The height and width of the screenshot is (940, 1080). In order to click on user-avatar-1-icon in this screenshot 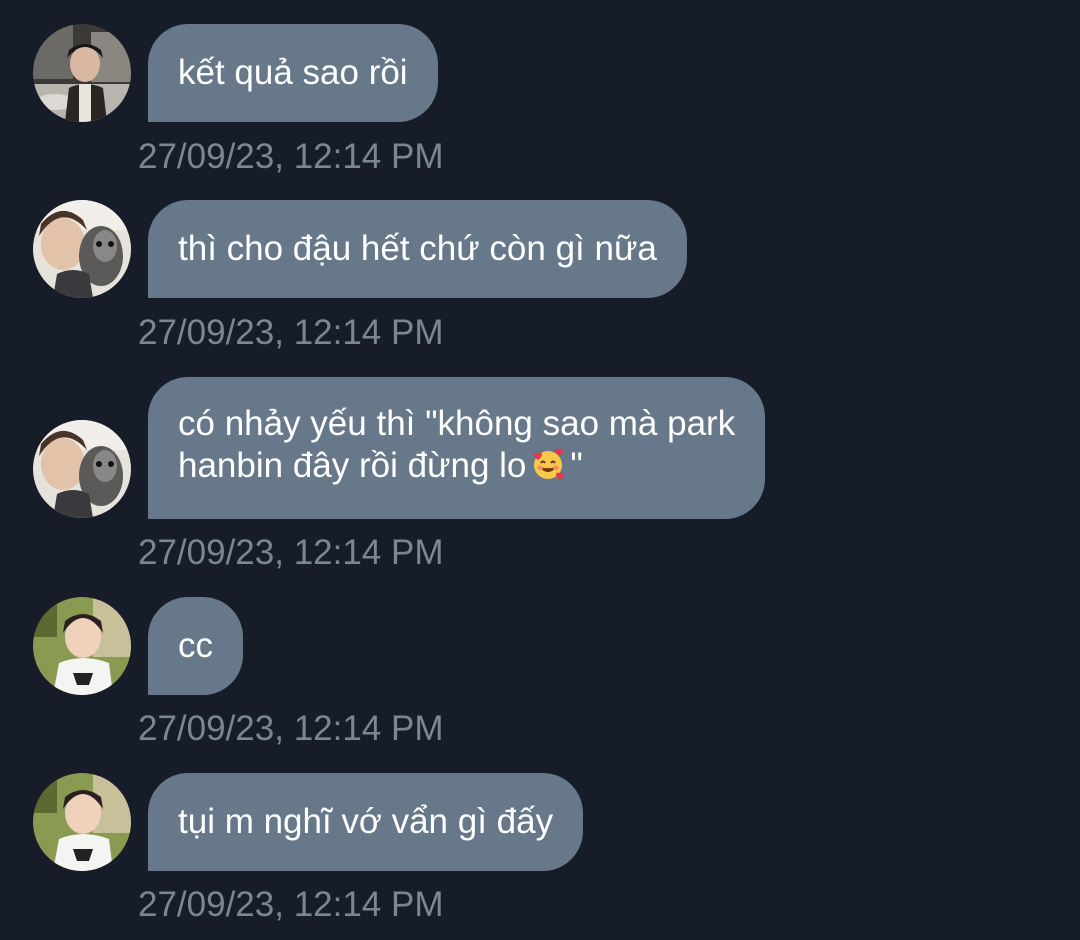, I will do `click(82, 73)`.